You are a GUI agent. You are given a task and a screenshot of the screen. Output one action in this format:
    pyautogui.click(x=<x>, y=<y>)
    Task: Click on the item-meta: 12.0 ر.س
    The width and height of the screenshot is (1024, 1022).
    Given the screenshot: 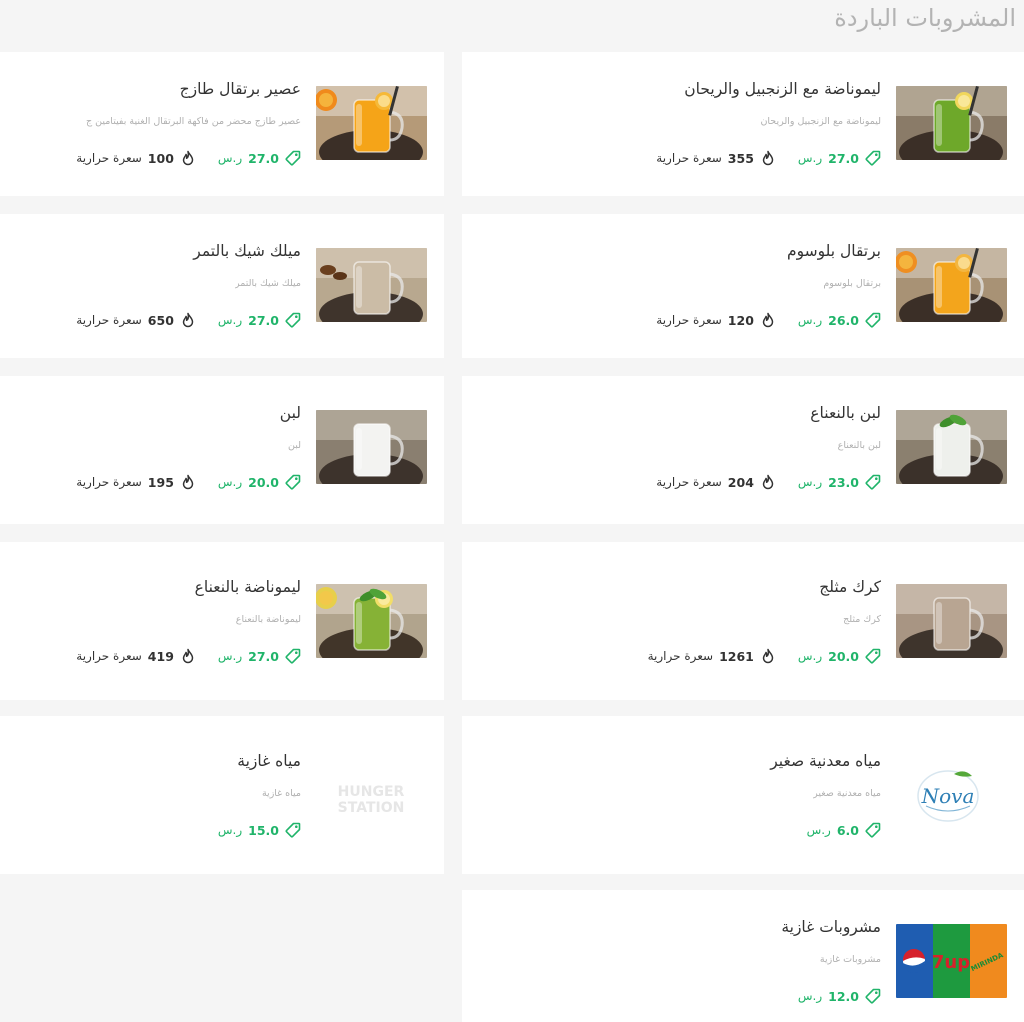 What is the action you would take?
    pyautogui.click(x=839, y=996)
    